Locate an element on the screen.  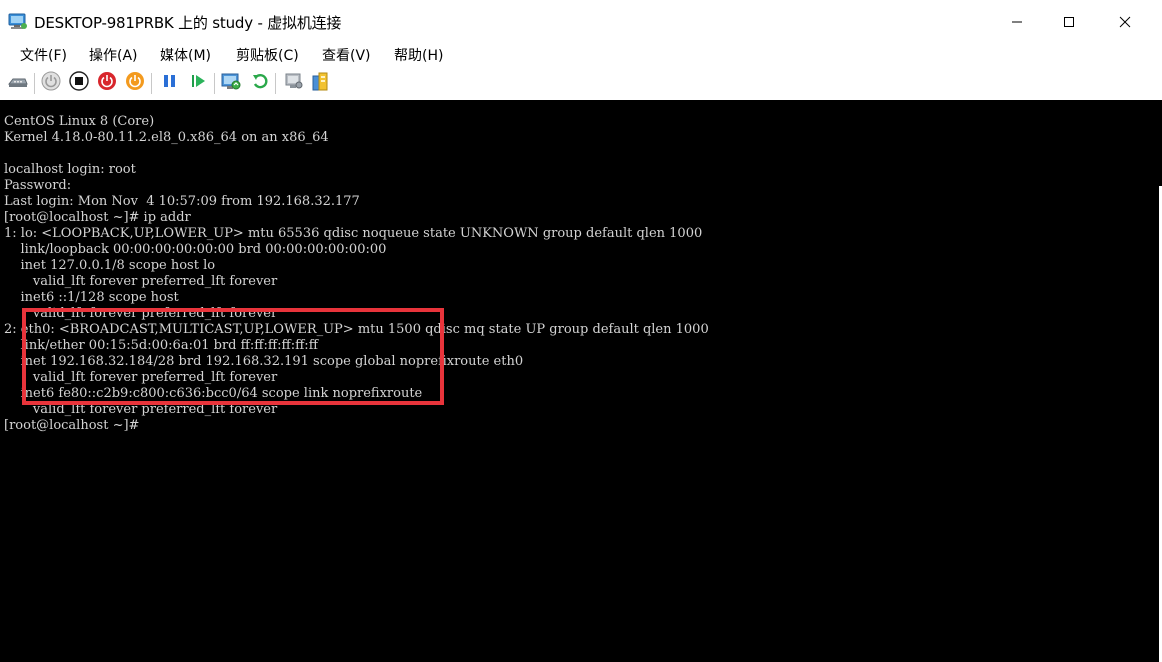
ctrl-alt-del-icon is located at coordinates (17, 83).